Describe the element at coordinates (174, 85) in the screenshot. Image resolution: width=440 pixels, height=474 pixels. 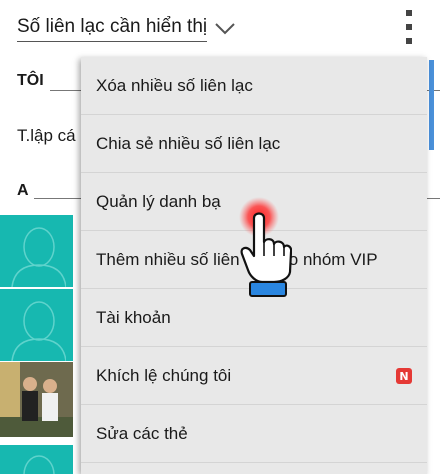
I see `menu-item-label: Xóa nhiều số liên lạc` at that location.